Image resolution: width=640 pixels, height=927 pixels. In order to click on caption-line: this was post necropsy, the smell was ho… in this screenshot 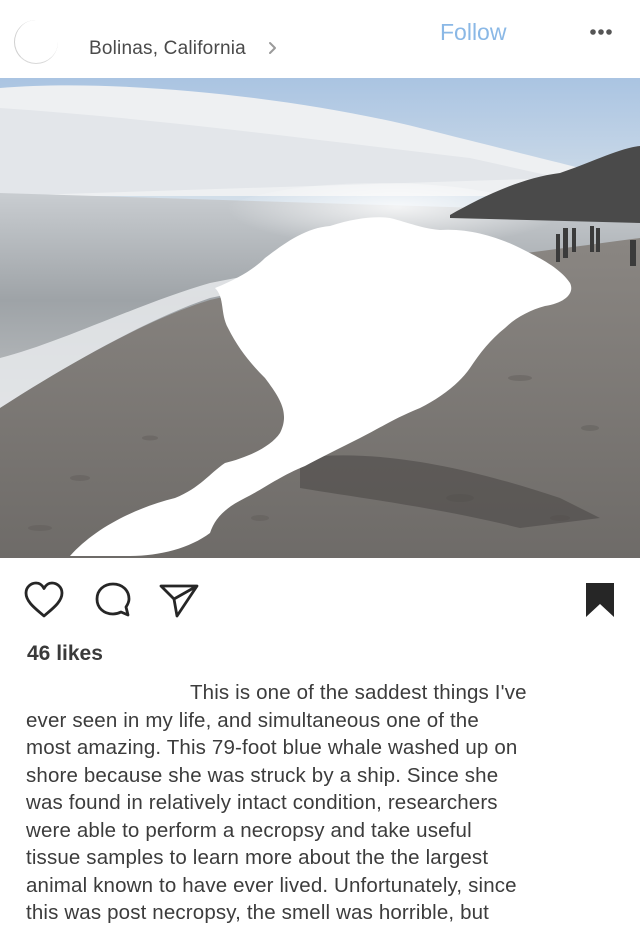, I will do `click(258, 912)`.